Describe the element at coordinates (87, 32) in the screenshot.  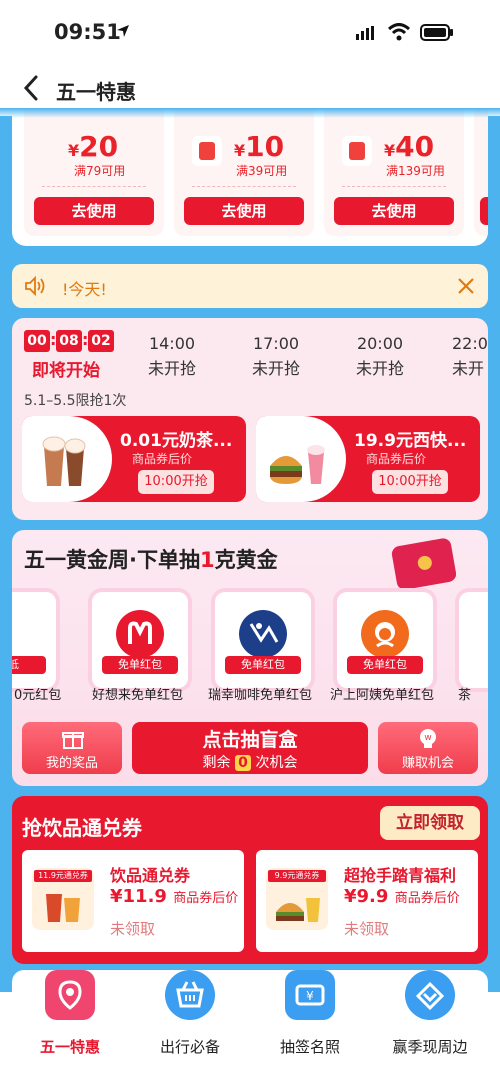
I see `status-time: 09:51` at that location.